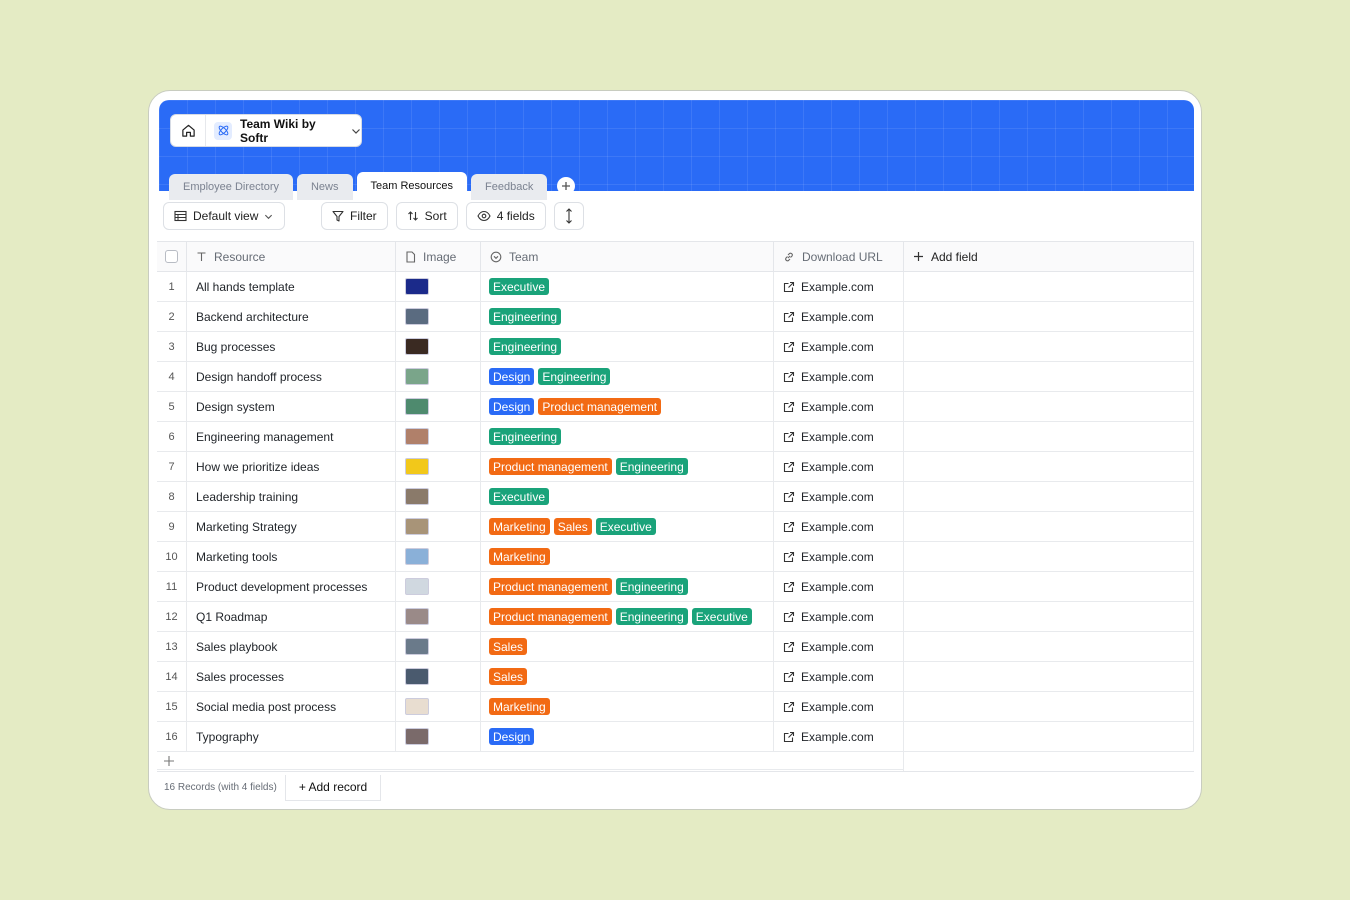  What do you see at coordinates (291, 706) in the screenshot?
I see `resource-cell: Social media post process` at bounding box center [291, 706].